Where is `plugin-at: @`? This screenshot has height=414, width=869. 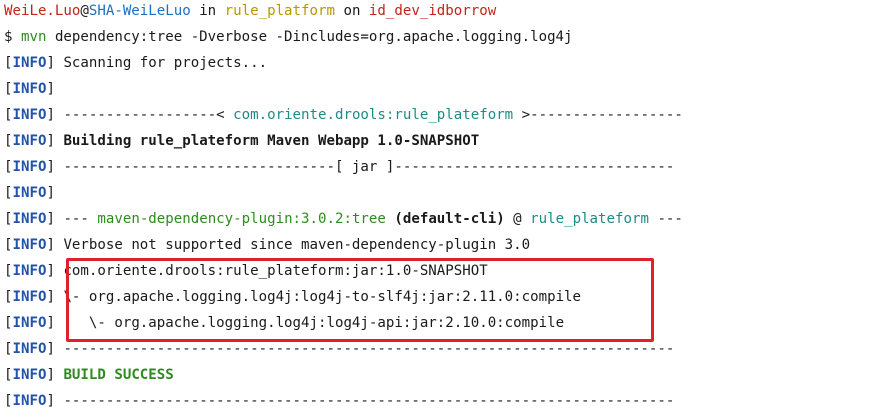 plugin-at: @ is located at coordinates (517, 219).